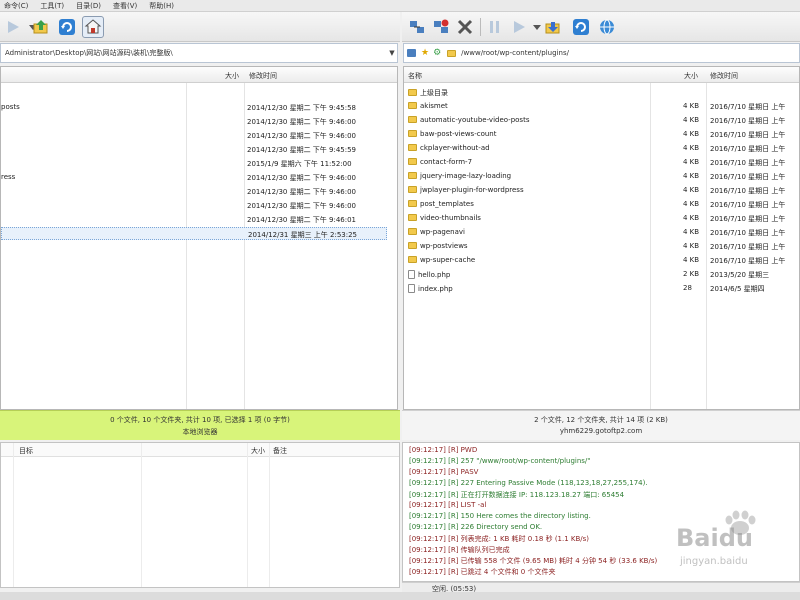  Describe the element at coordinates (629, 53) in the screenshot. I see `remote-path: /www/root/wp-content/plugins/` at that location.